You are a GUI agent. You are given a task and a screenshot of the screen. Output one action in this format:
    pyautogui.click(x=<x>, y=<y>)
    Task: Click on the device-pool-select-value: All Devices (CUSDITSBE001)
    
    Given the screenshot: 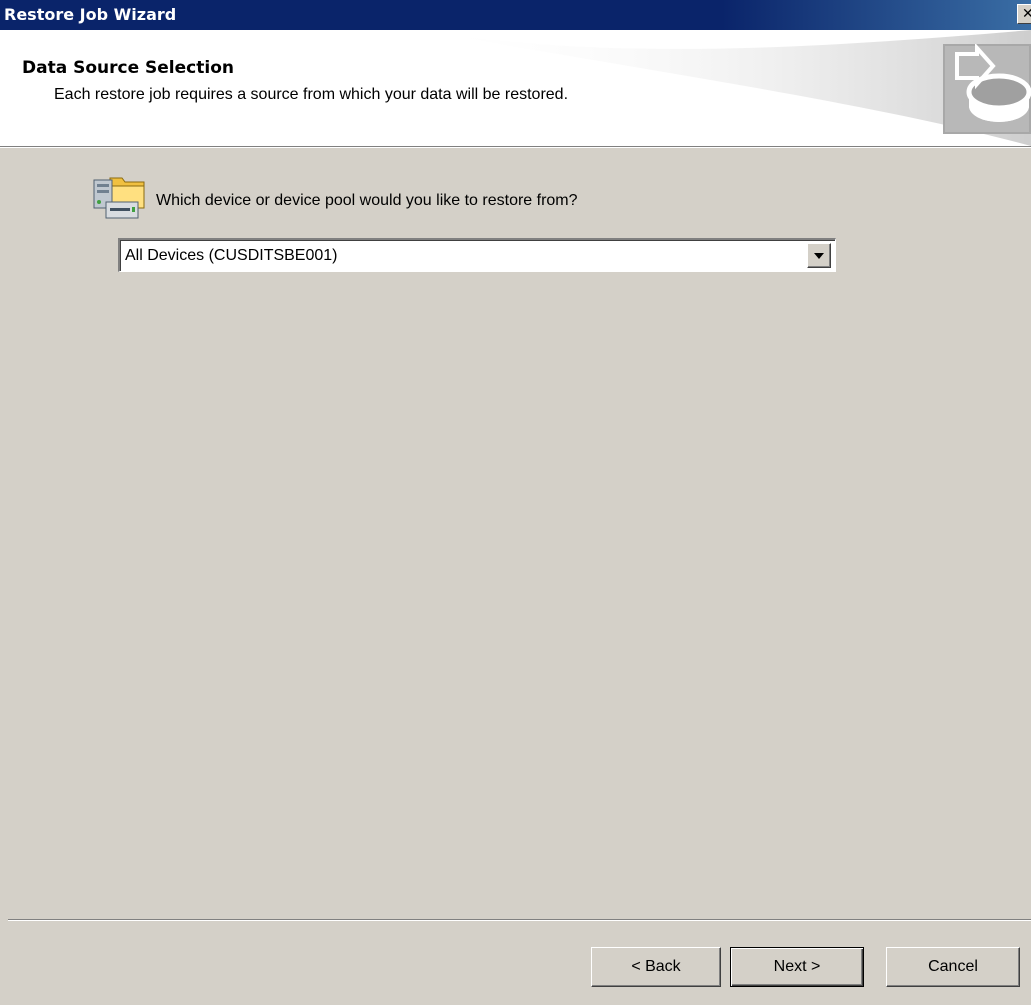 What is the action you would take?
    pyautogui.click(x=231, y=255)
    